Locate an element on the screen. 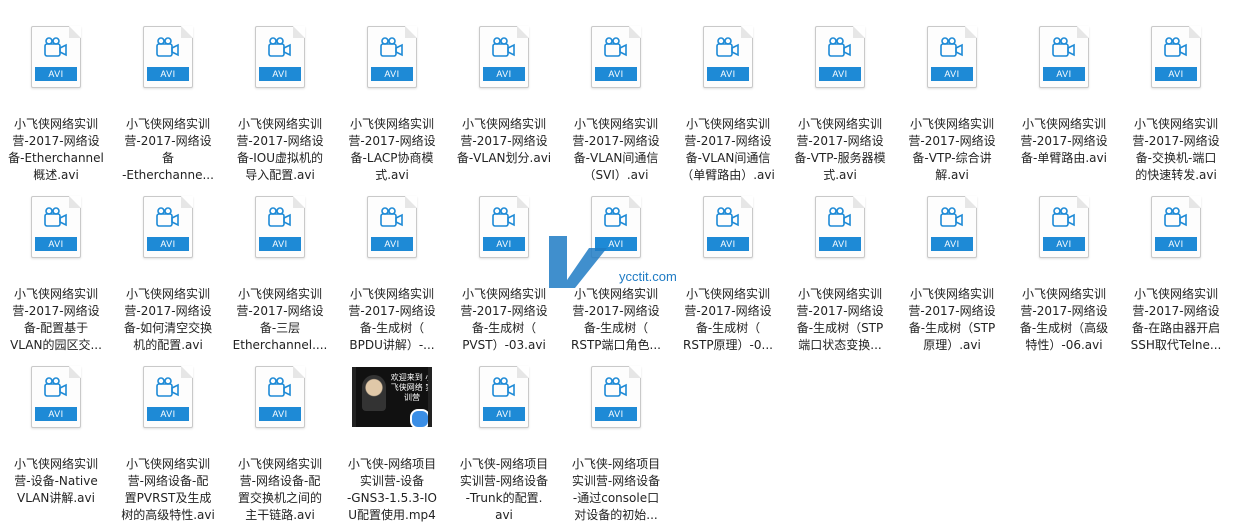  file-name: 小飞侠网络实训 营-2017-网络设 备-生成树（高级 特性）-06.avi is located at coordinates (1064, 320).